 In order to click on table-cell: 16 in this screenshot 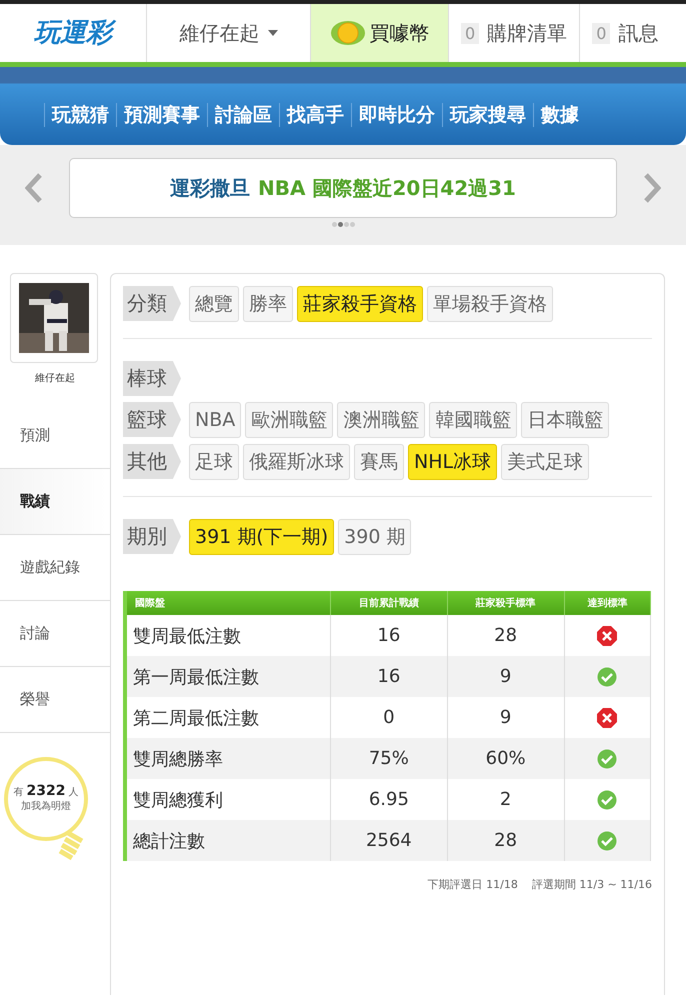, I will do `click(389, 676)`.